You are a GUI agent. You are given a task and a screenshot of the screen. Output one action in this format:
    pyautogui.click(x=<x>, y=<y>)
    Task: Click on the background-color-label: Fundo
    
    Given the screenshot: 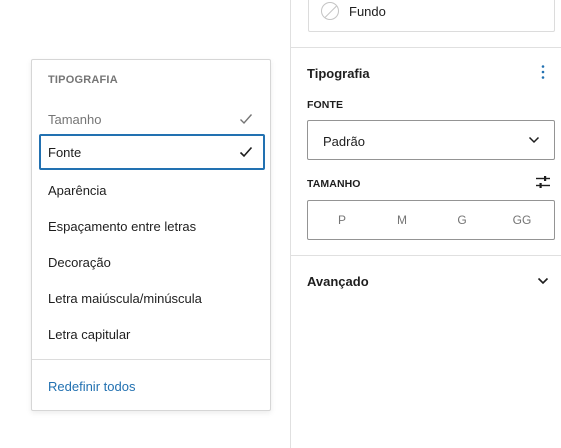 What is the action you would take?
    pyautogui.click(x=367, y=11)
    